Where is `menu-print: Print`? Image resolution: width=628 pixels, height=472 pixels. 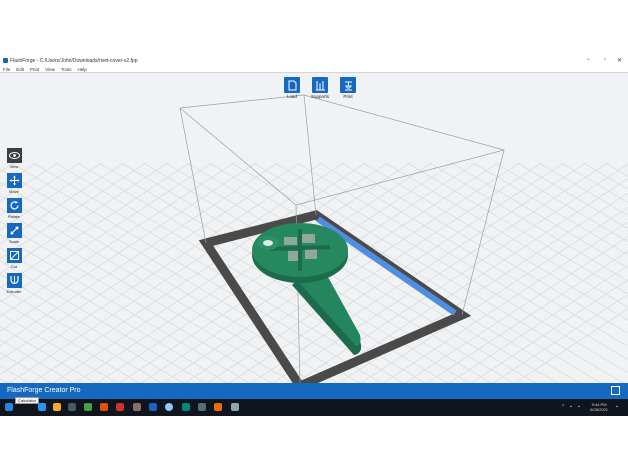
menu-print: Print is located at coordinates (34, 69).